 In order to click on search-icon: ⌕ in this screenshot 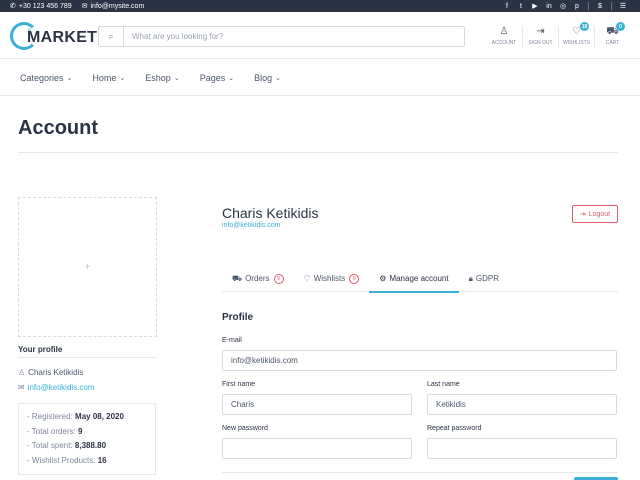, I will do `click(111, 36)`.